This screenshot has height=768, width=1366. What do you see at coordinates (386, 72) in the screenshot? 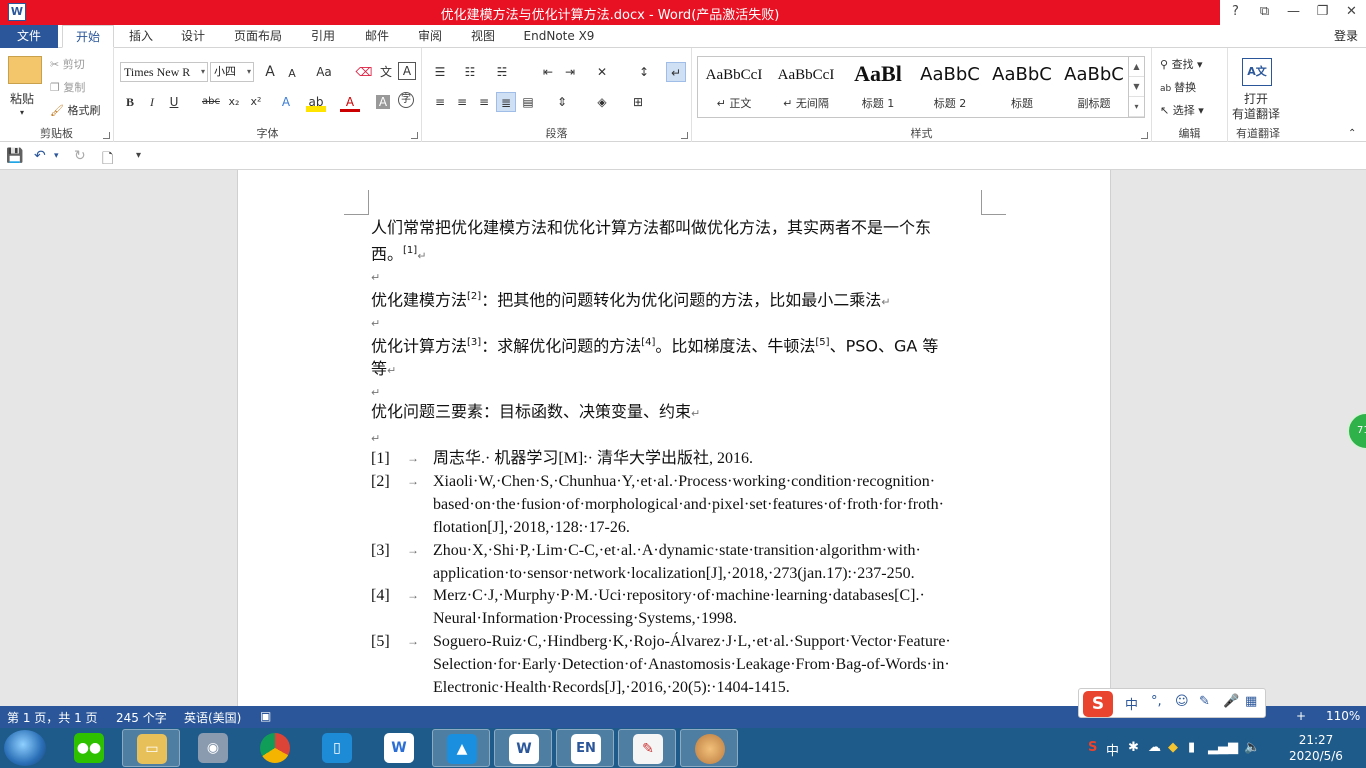
I see `phonetic-guide-icon: 文` at bounding box center [386, 72].